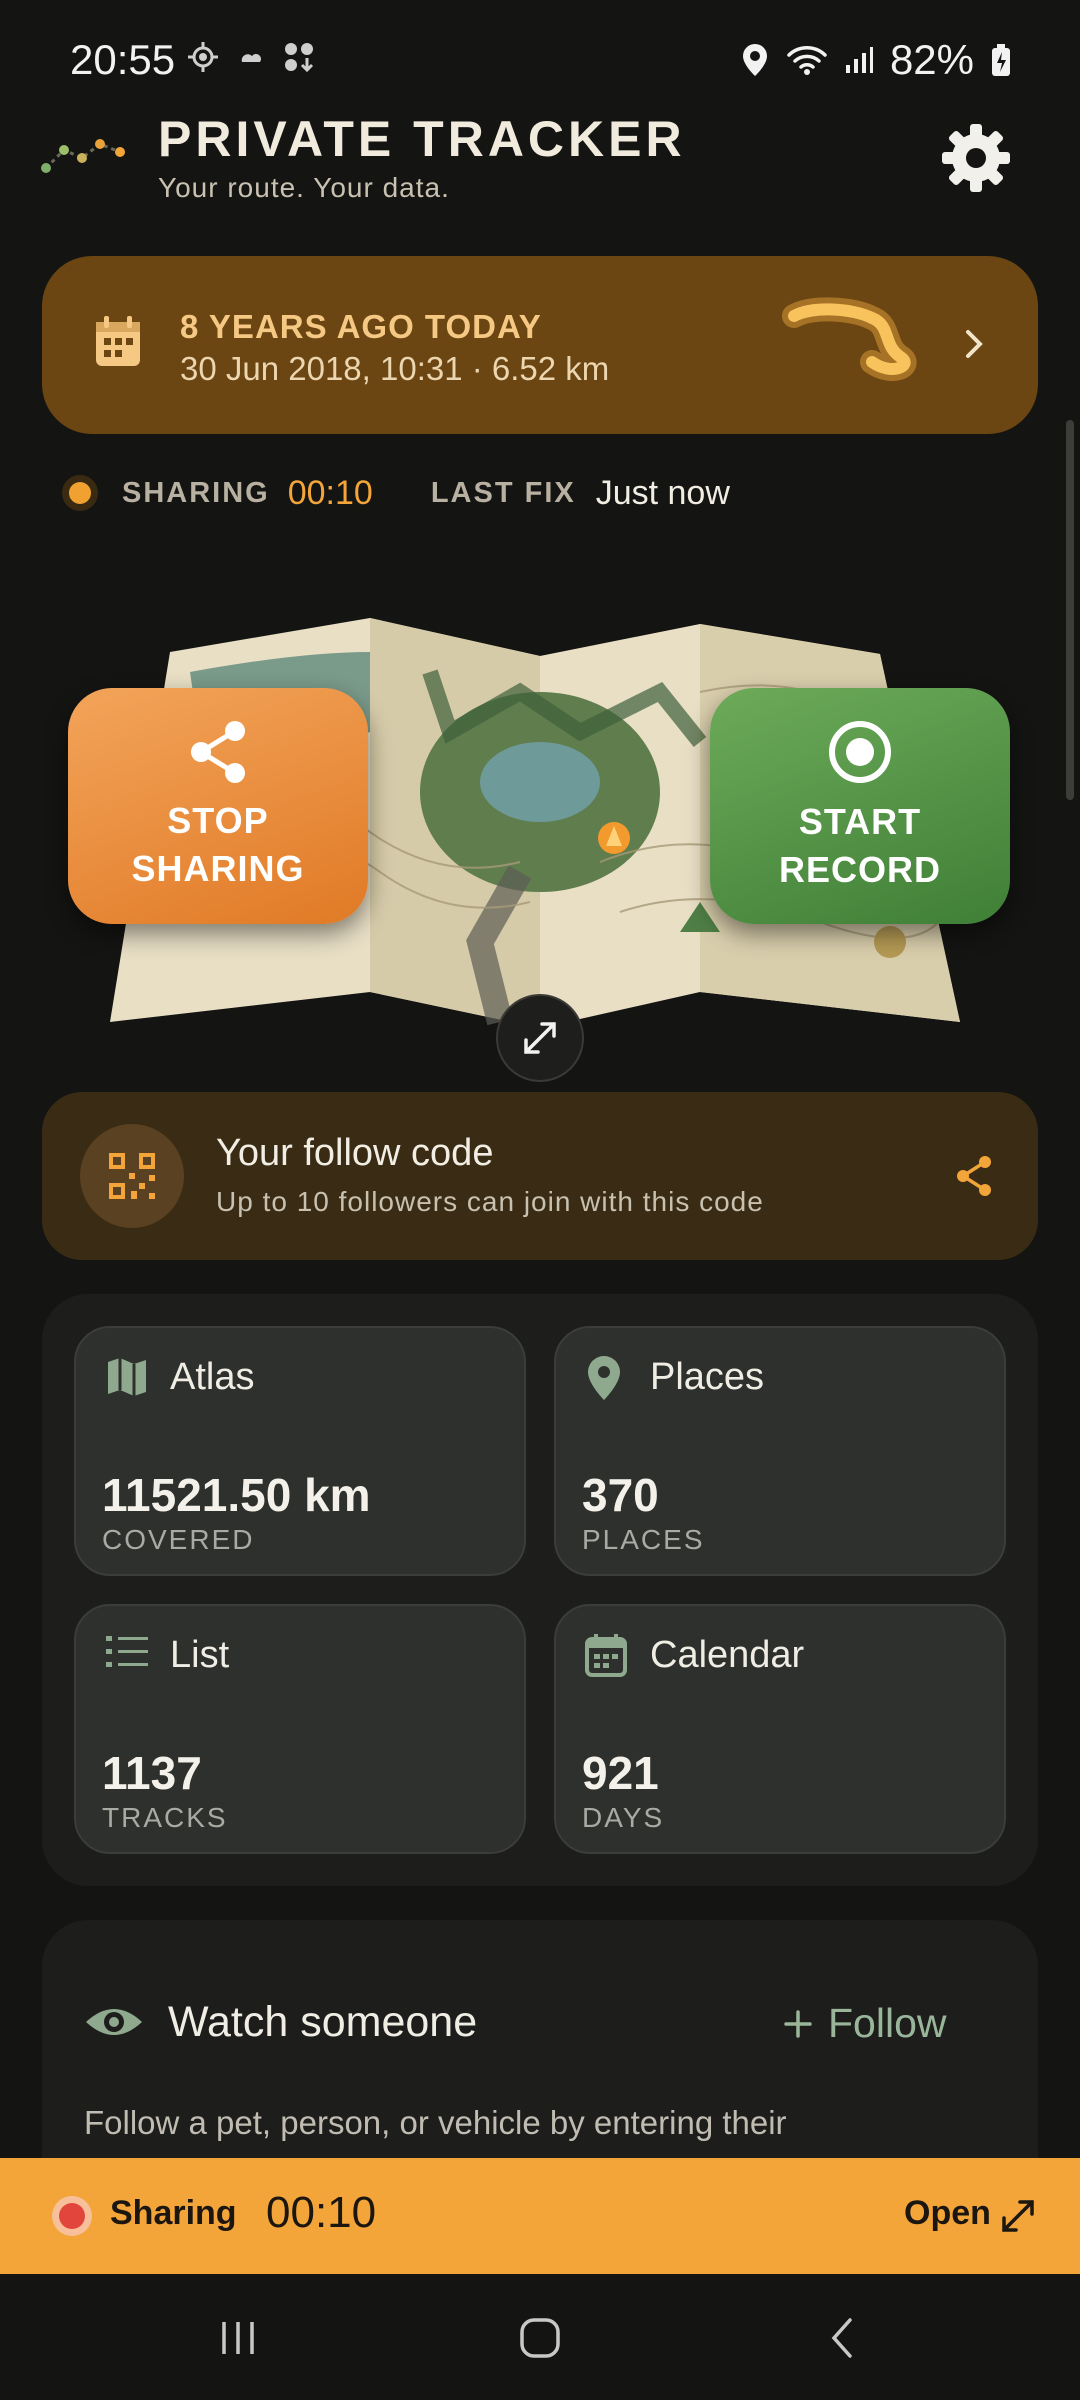 This screenshot has width=1080, height=2400. What do you see at coordinates (807, 60) in the screenshot?
I see `wifi-icon` at bounding box center [807, 60].